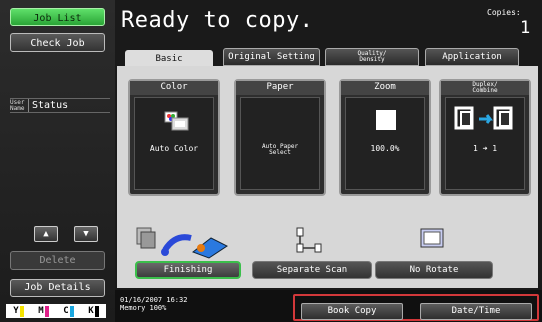 This screenshot has height=322, width=542. I want to click on paper-card-body: Auto Paper Select, so click(280, 143).